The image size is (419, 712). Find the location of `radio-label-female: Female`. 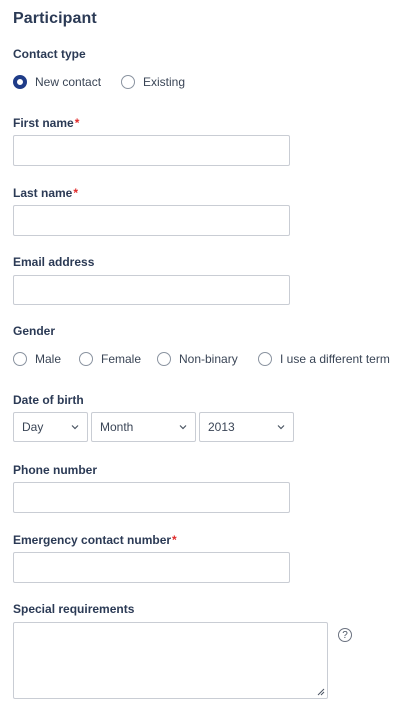

radio-label-female: Female is located at coordinates (121, 359).